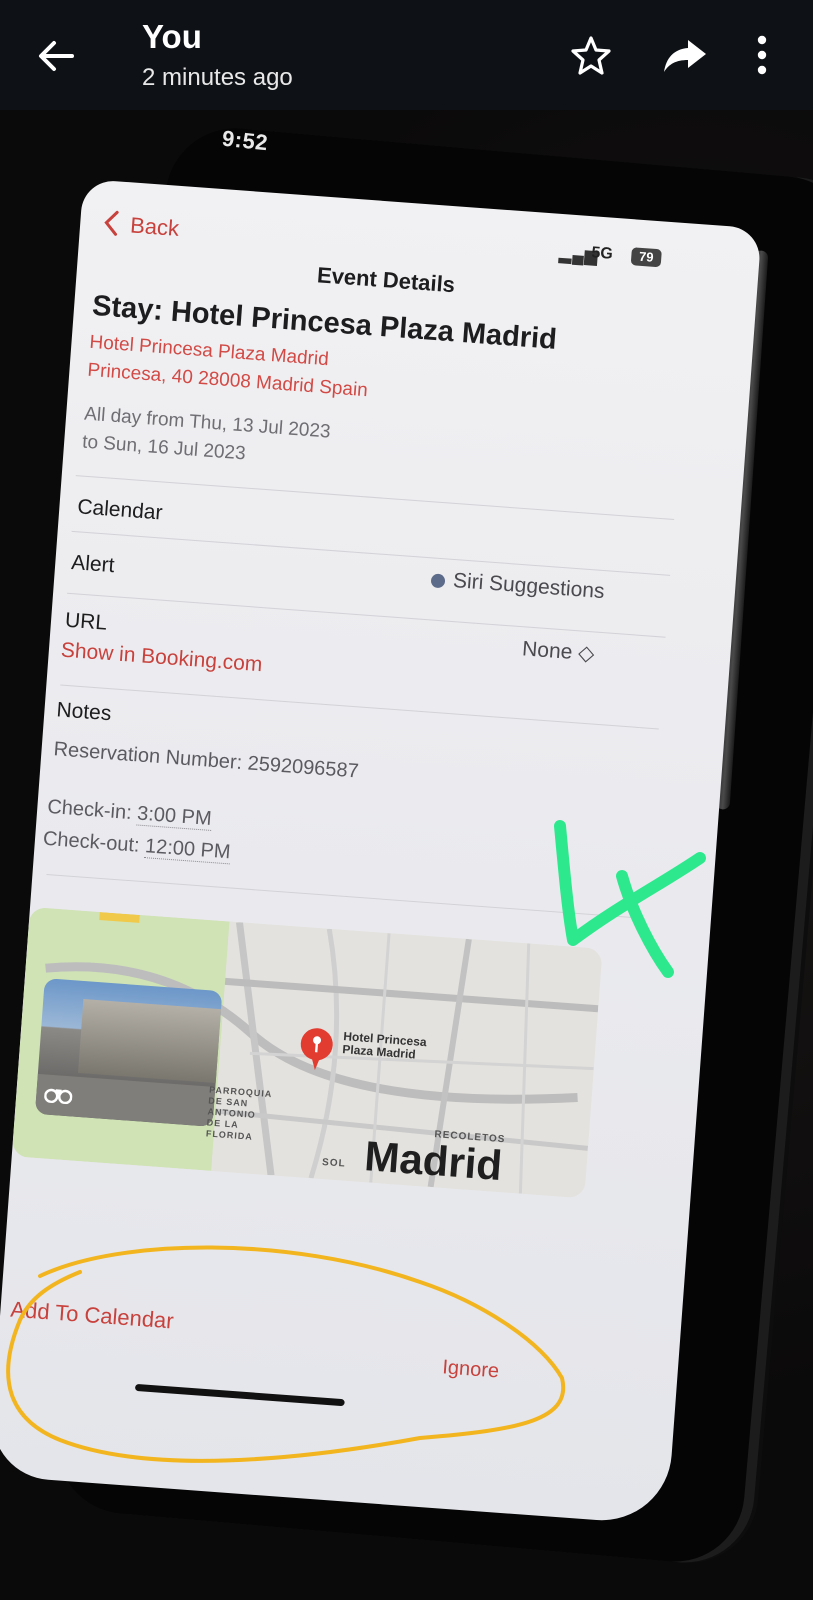  I want to click on back-button: Back, so click(154, 227).